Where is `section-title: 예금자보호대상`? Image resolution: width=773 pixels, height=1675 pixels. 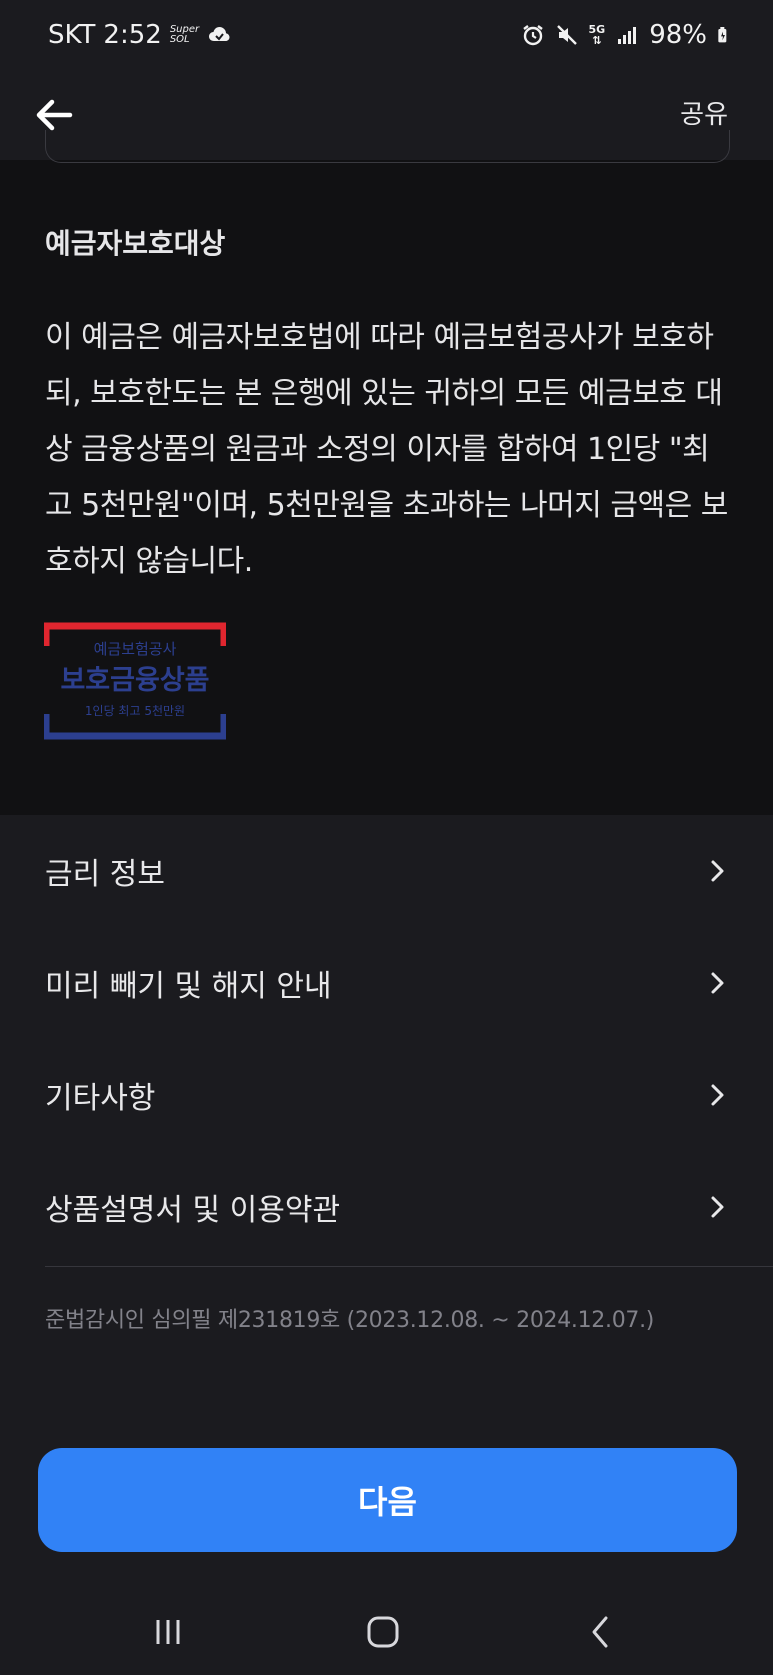 section-title: 예금자보호대상 is located at coordinates (135, 243).